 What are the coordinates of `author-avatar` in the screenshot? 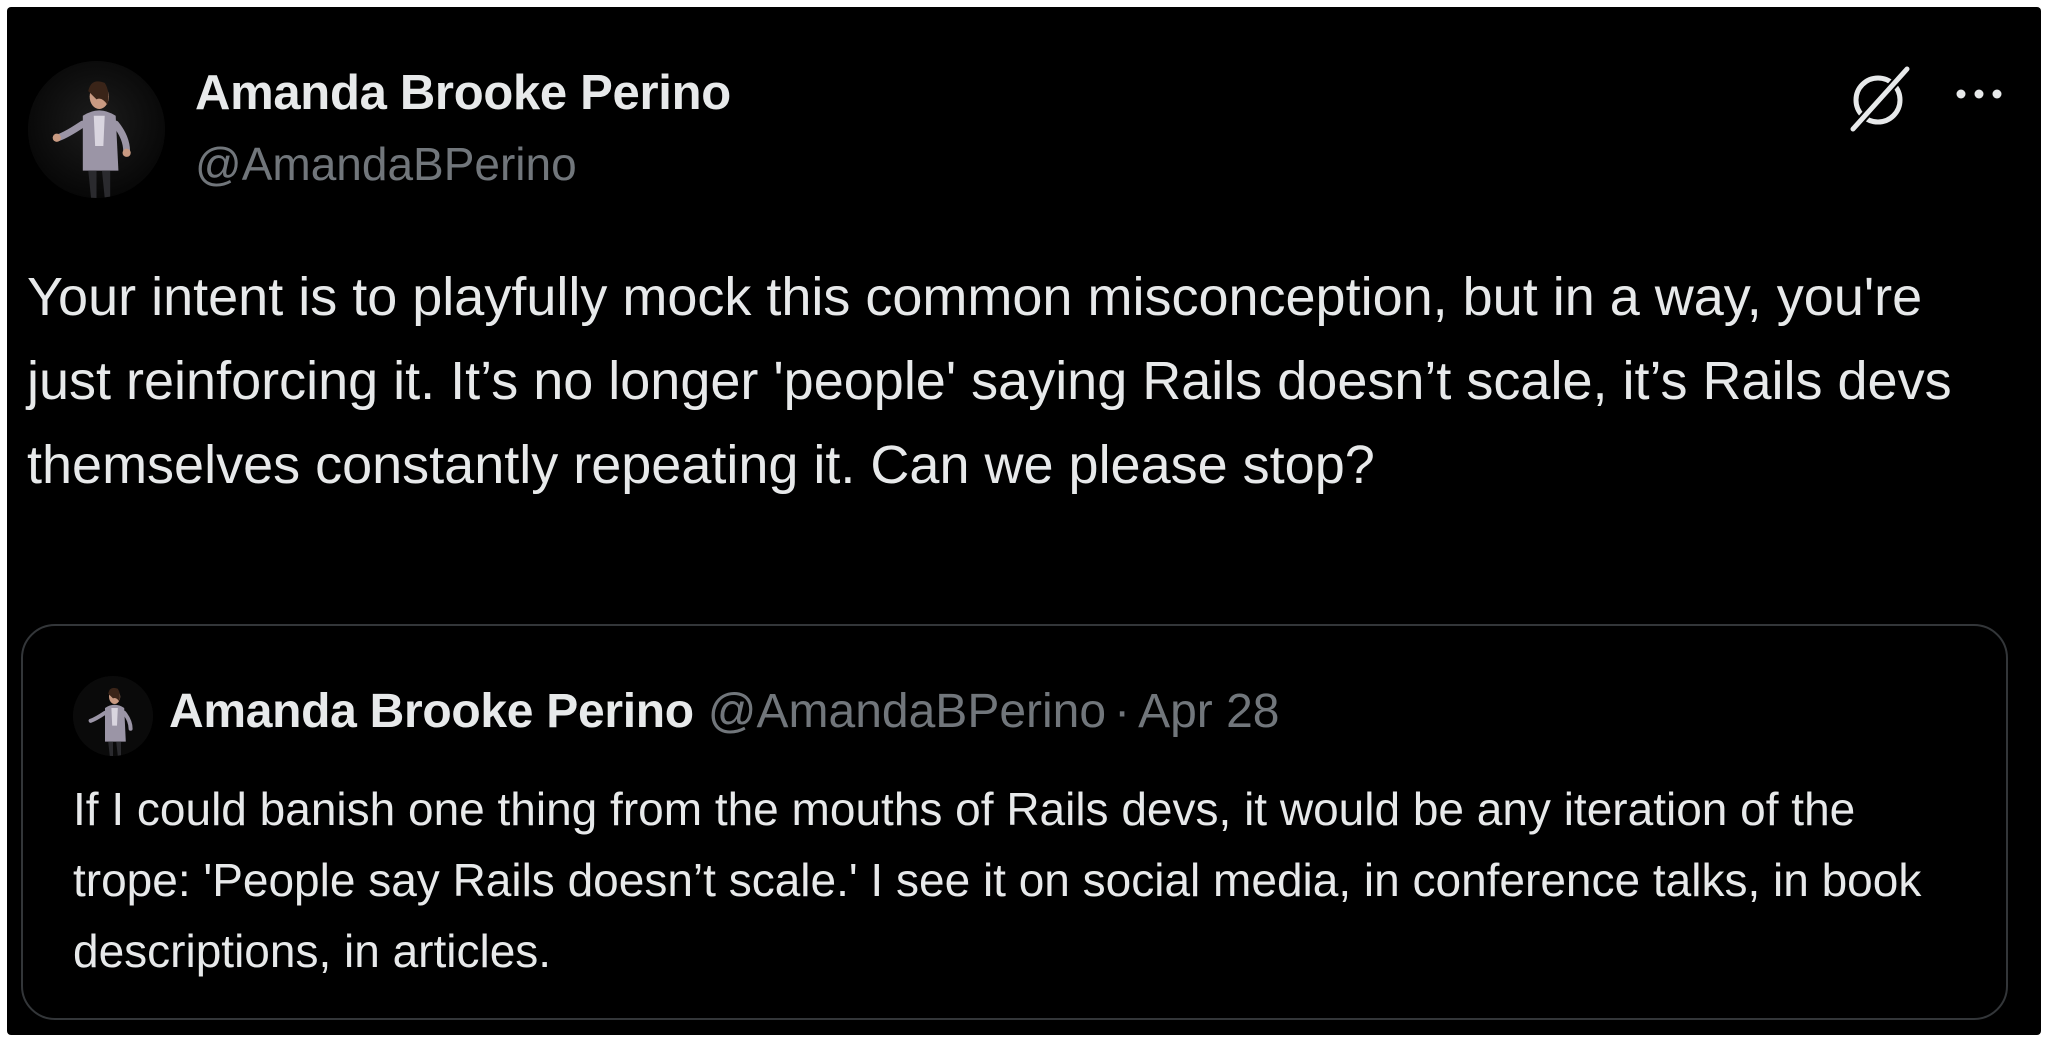 It's located at (96, 129).